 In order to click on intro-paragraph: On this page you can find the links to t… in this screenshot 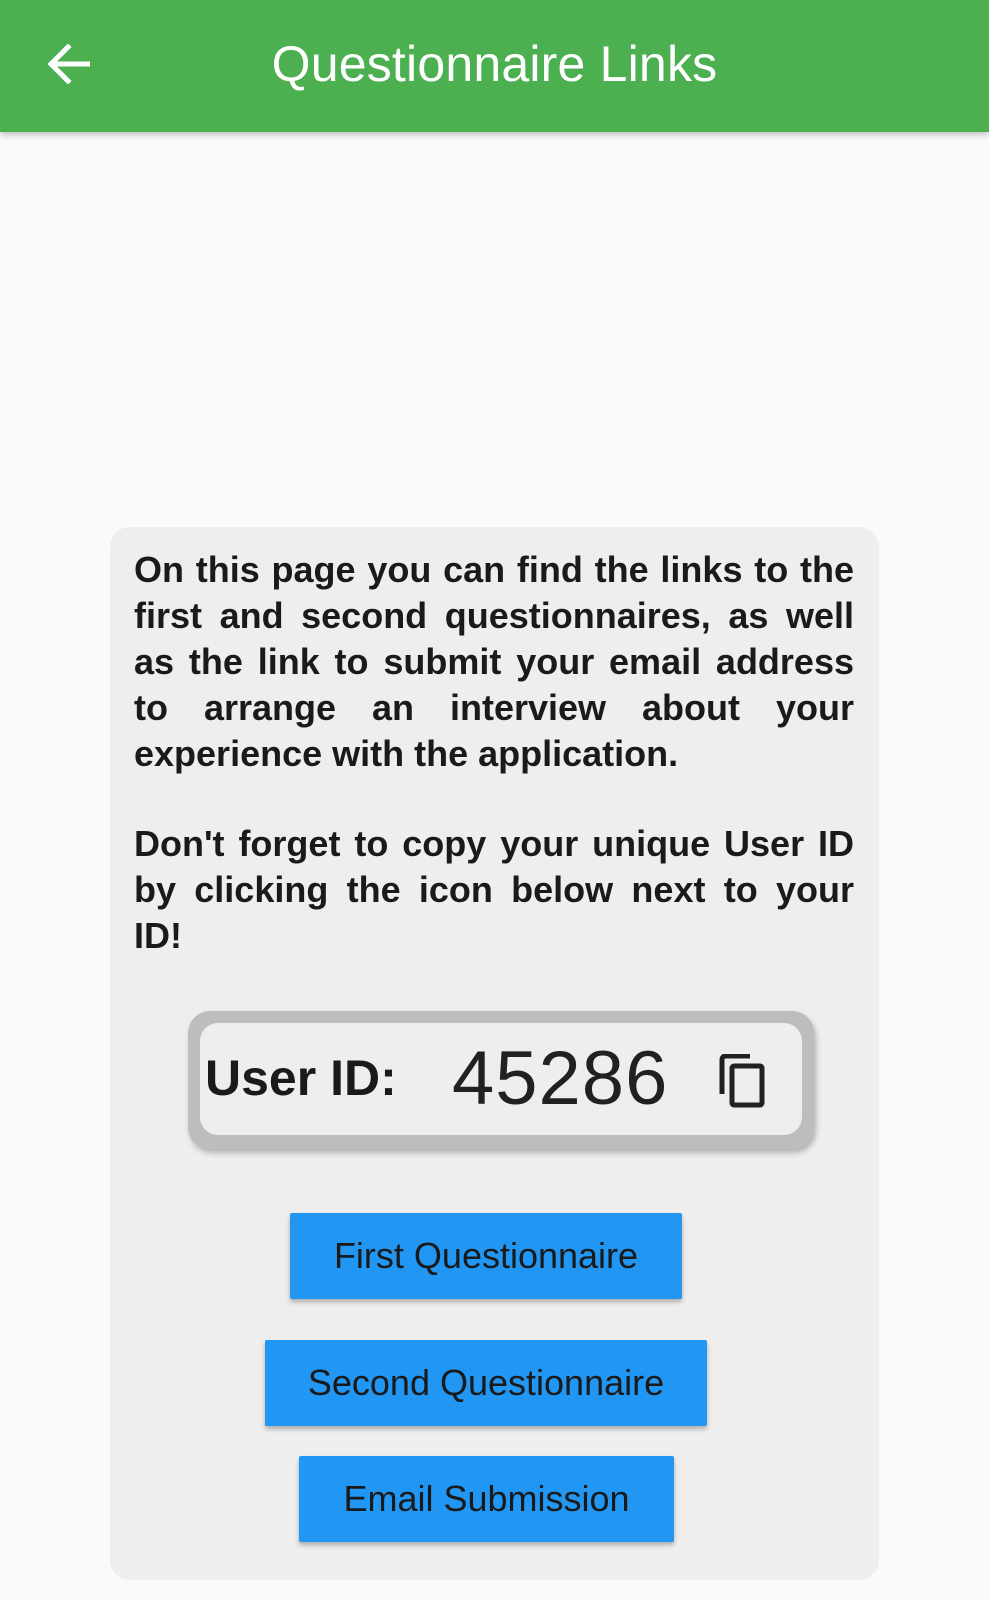, I will do `click(494, 661)`.